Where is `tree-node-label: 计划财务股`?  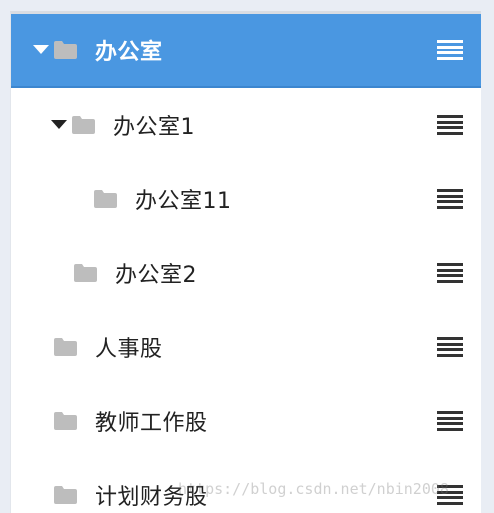 tree-node-label: 计划财务股 is located at coordinates (151, 497).